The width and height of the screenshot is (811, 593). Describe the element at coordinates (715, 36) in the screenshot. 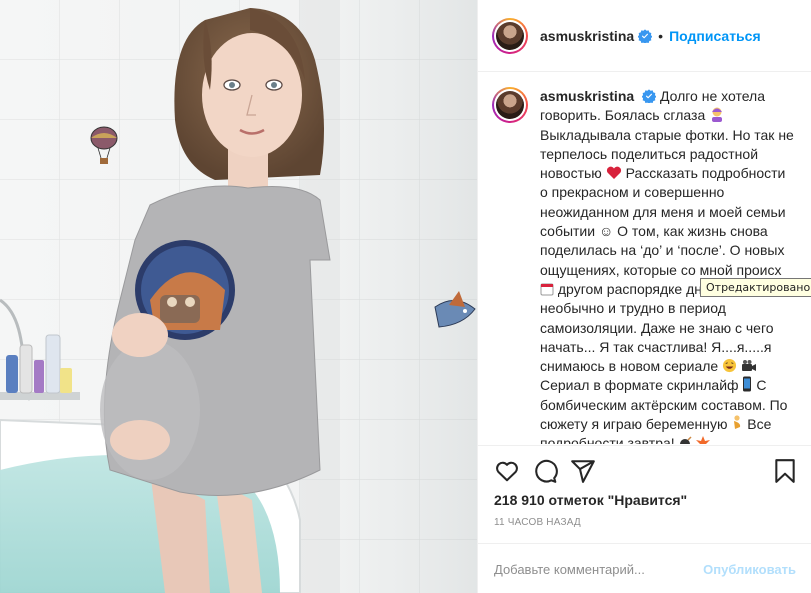

I see `follow-button: Подписаться` at that location.